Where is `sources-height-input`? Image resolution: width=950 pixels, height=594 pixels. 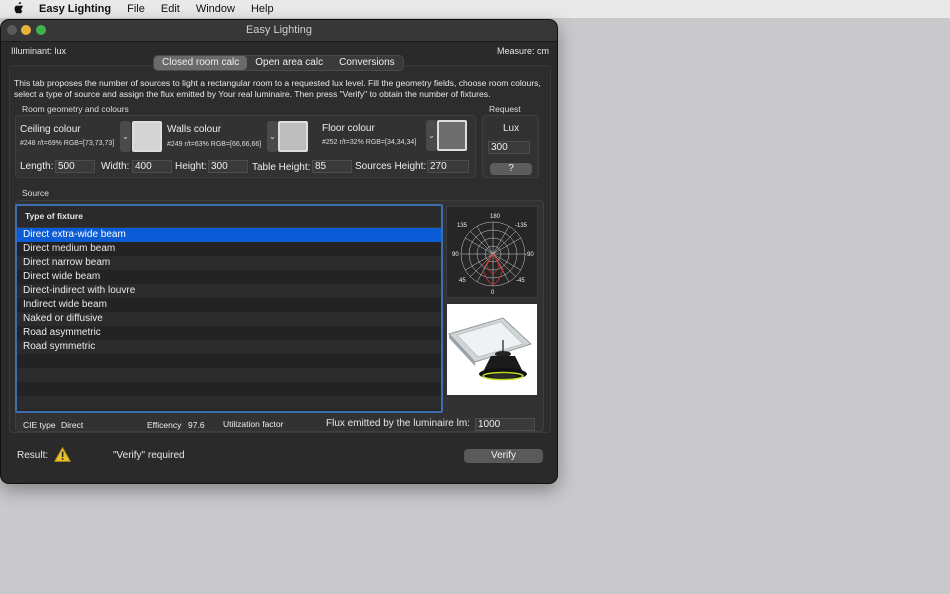 sources-height-input is located at coordinates (448, 166).